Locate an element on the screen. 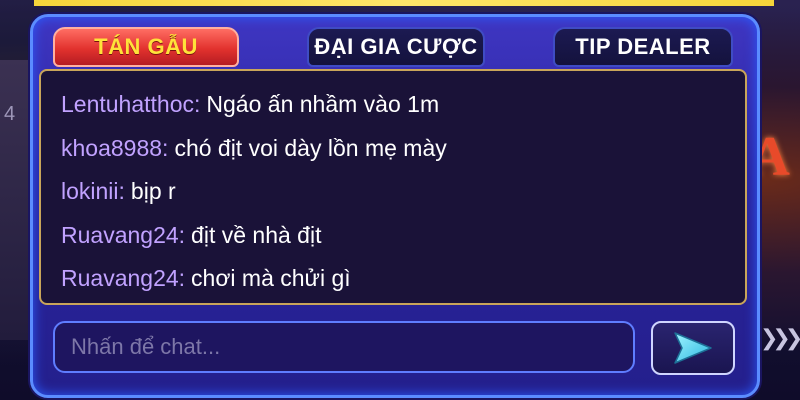 The height and width of the screenshot is (400, 800). chat-message: khoa8988: chó địt voi dày lồn mẹ mày is located at coordinates (393, 149).